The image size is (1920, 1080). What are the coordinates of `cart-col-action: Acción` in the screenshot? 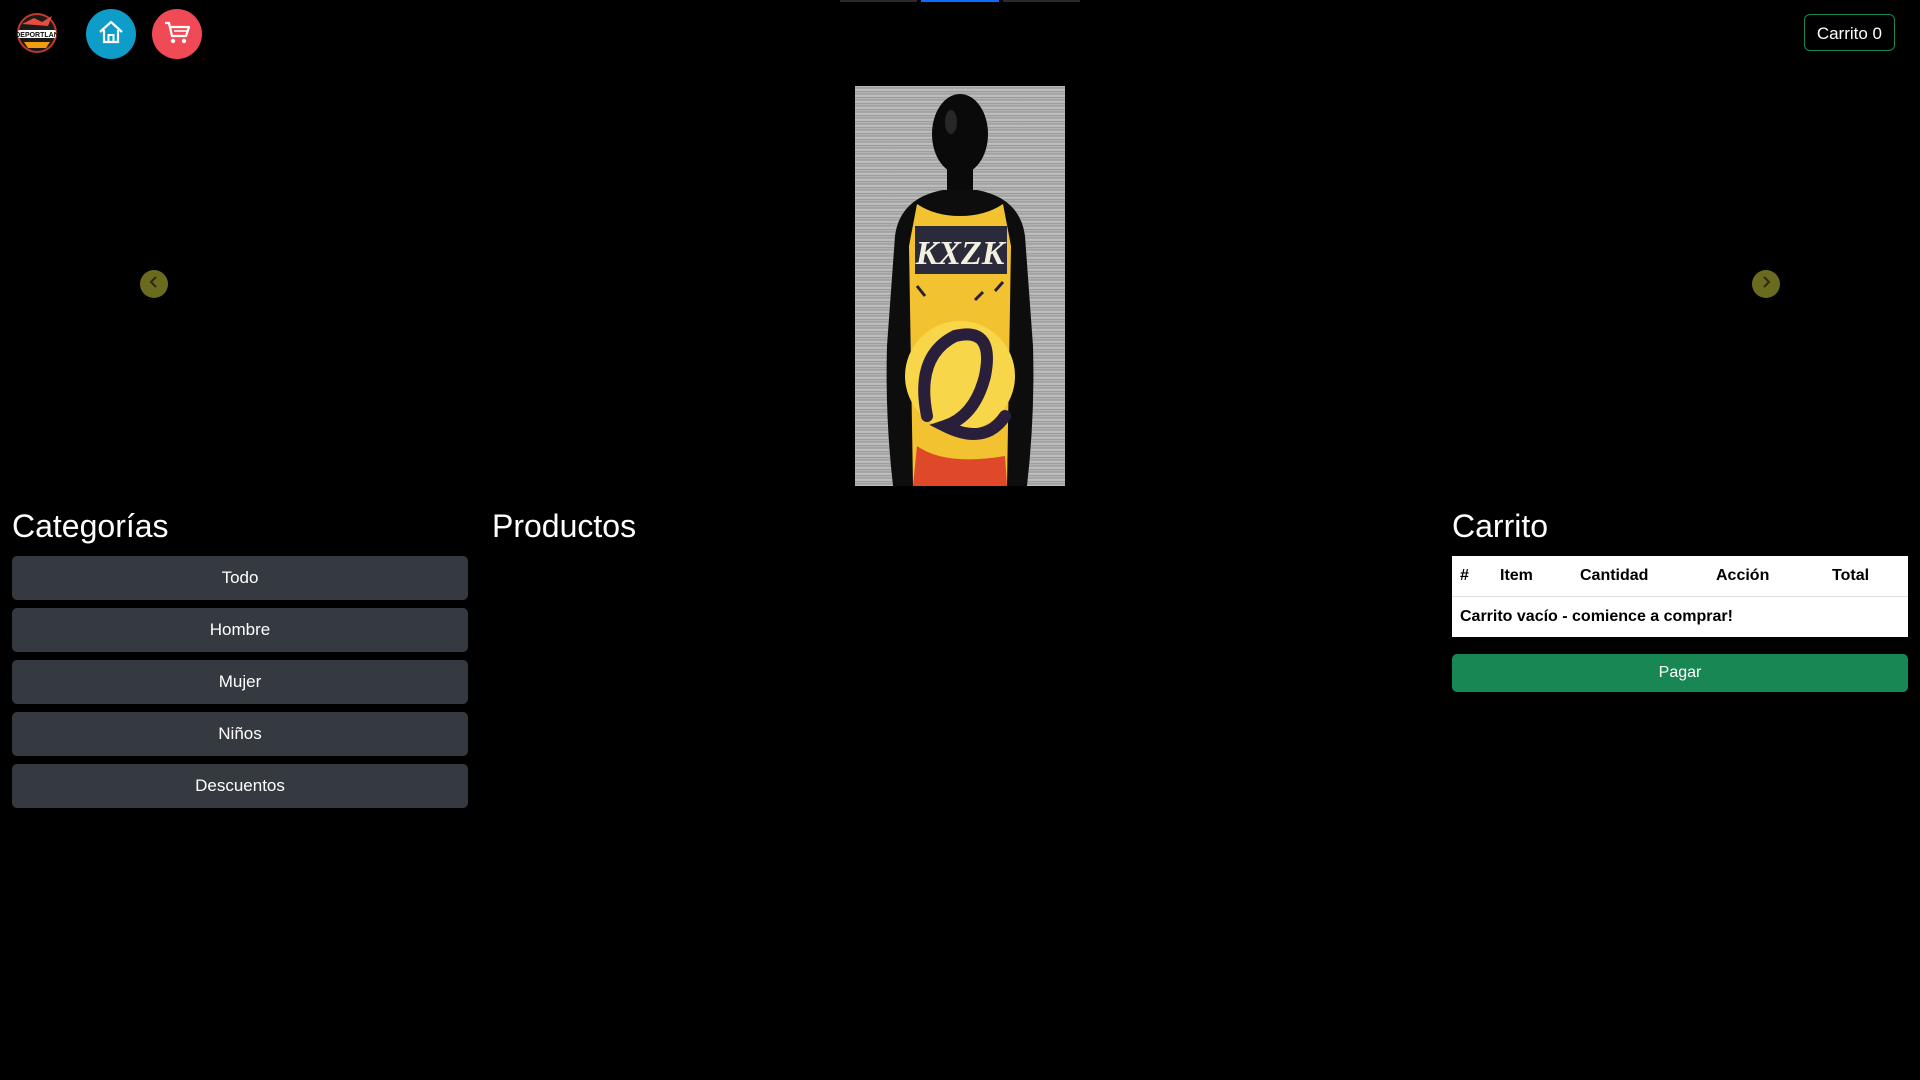 It's located at (1766, 576).